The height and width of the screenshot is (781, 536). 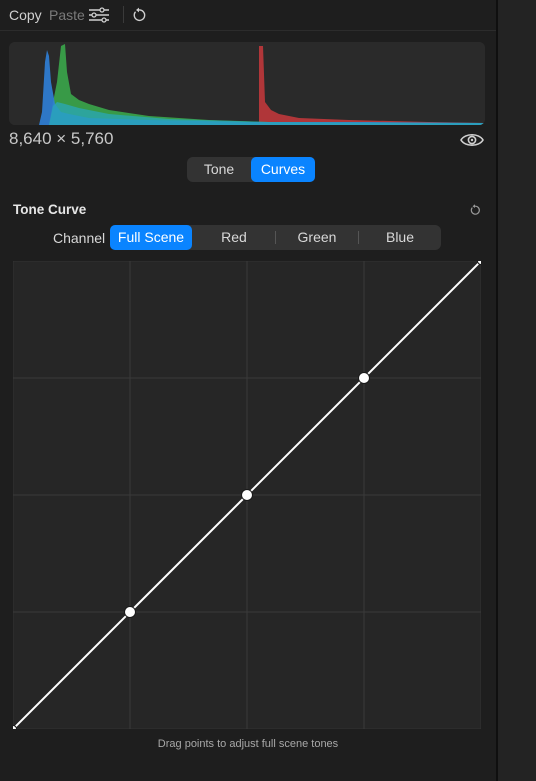 What do you see at coordinates (400, 237) in the screenshot?
I see `channel-blue: Blue` at bounding box center [400, 237].